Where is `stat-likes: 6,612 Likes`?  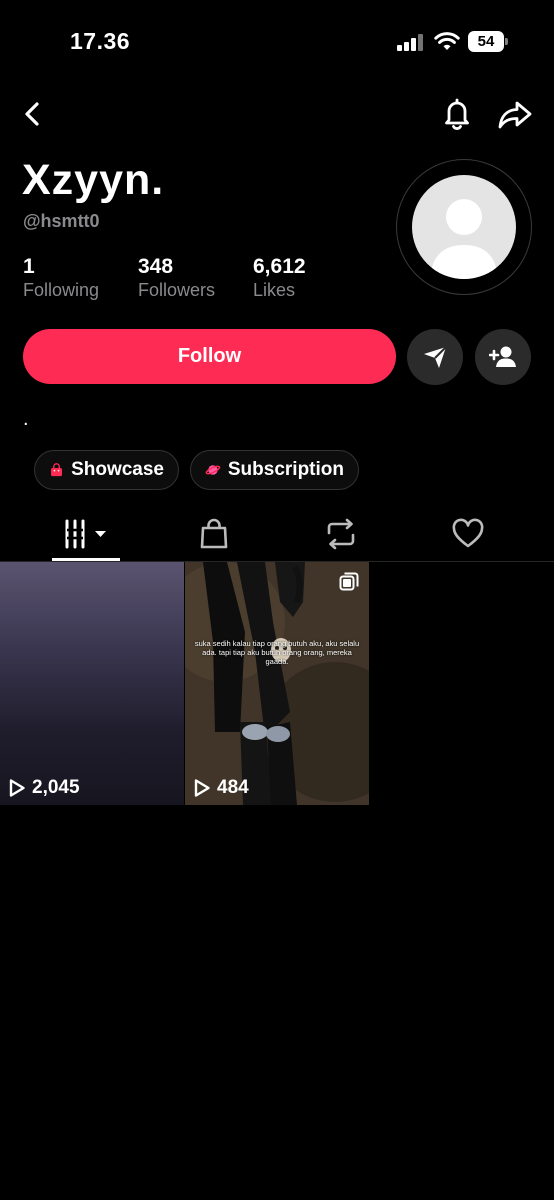
stat-likes: 6,612 Likes is located at coordinates (279, 278).